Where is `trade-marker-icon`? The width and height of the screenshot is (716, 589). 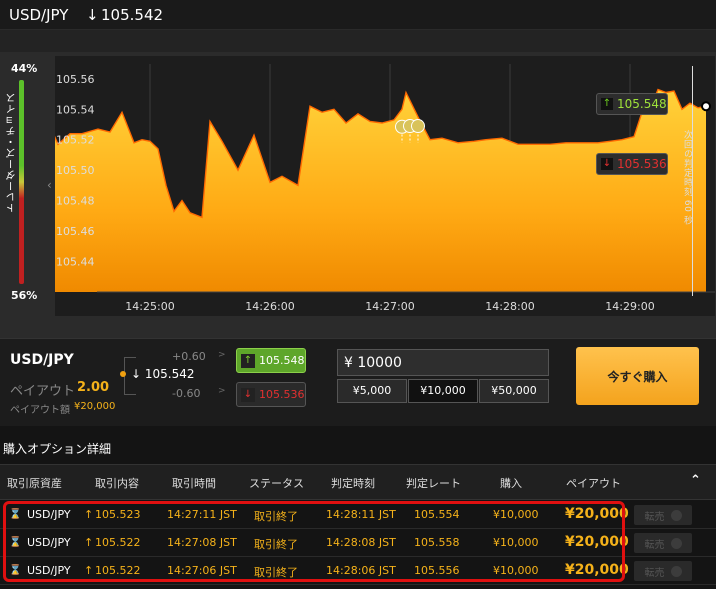 trade-marker-icon is located at coordinates (418, 126).